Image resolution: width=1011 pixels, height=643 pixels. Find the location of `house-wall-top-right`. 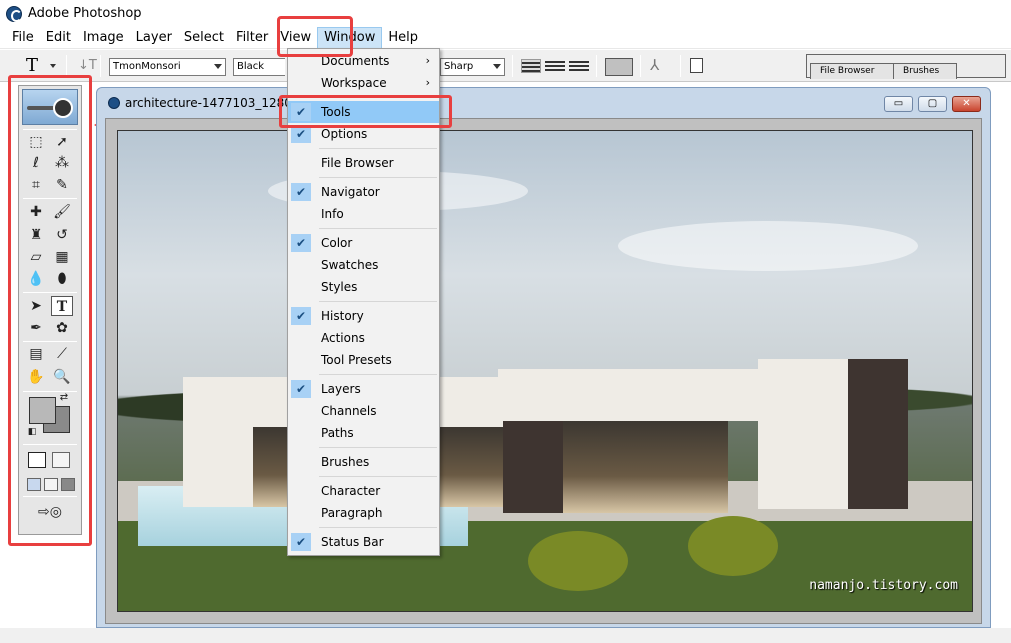

house-wall-top-right is located at coordinates (628, 395).